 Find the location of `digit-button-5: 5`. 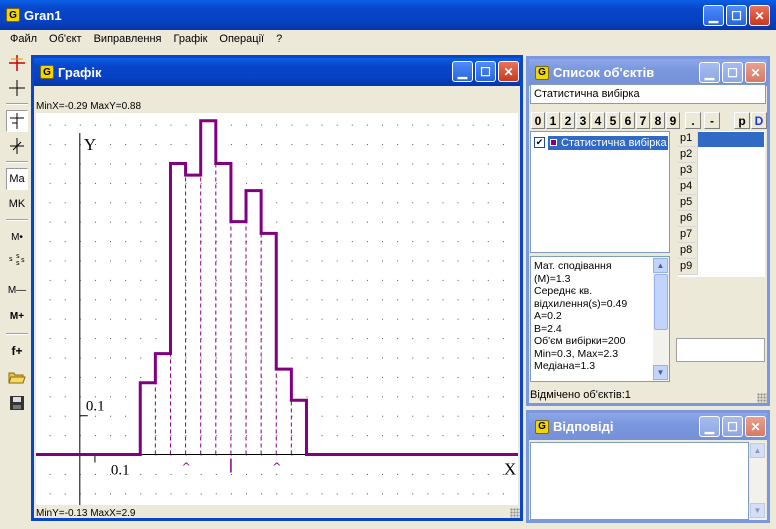

digit-button-5: 5 is located at coordinates (613, 120).